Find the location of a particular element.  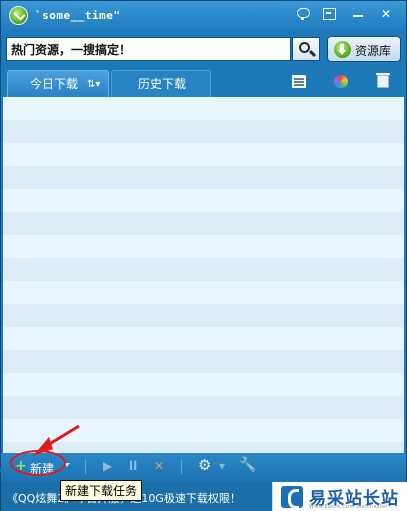

search-input is located at coordinates (148, 49).